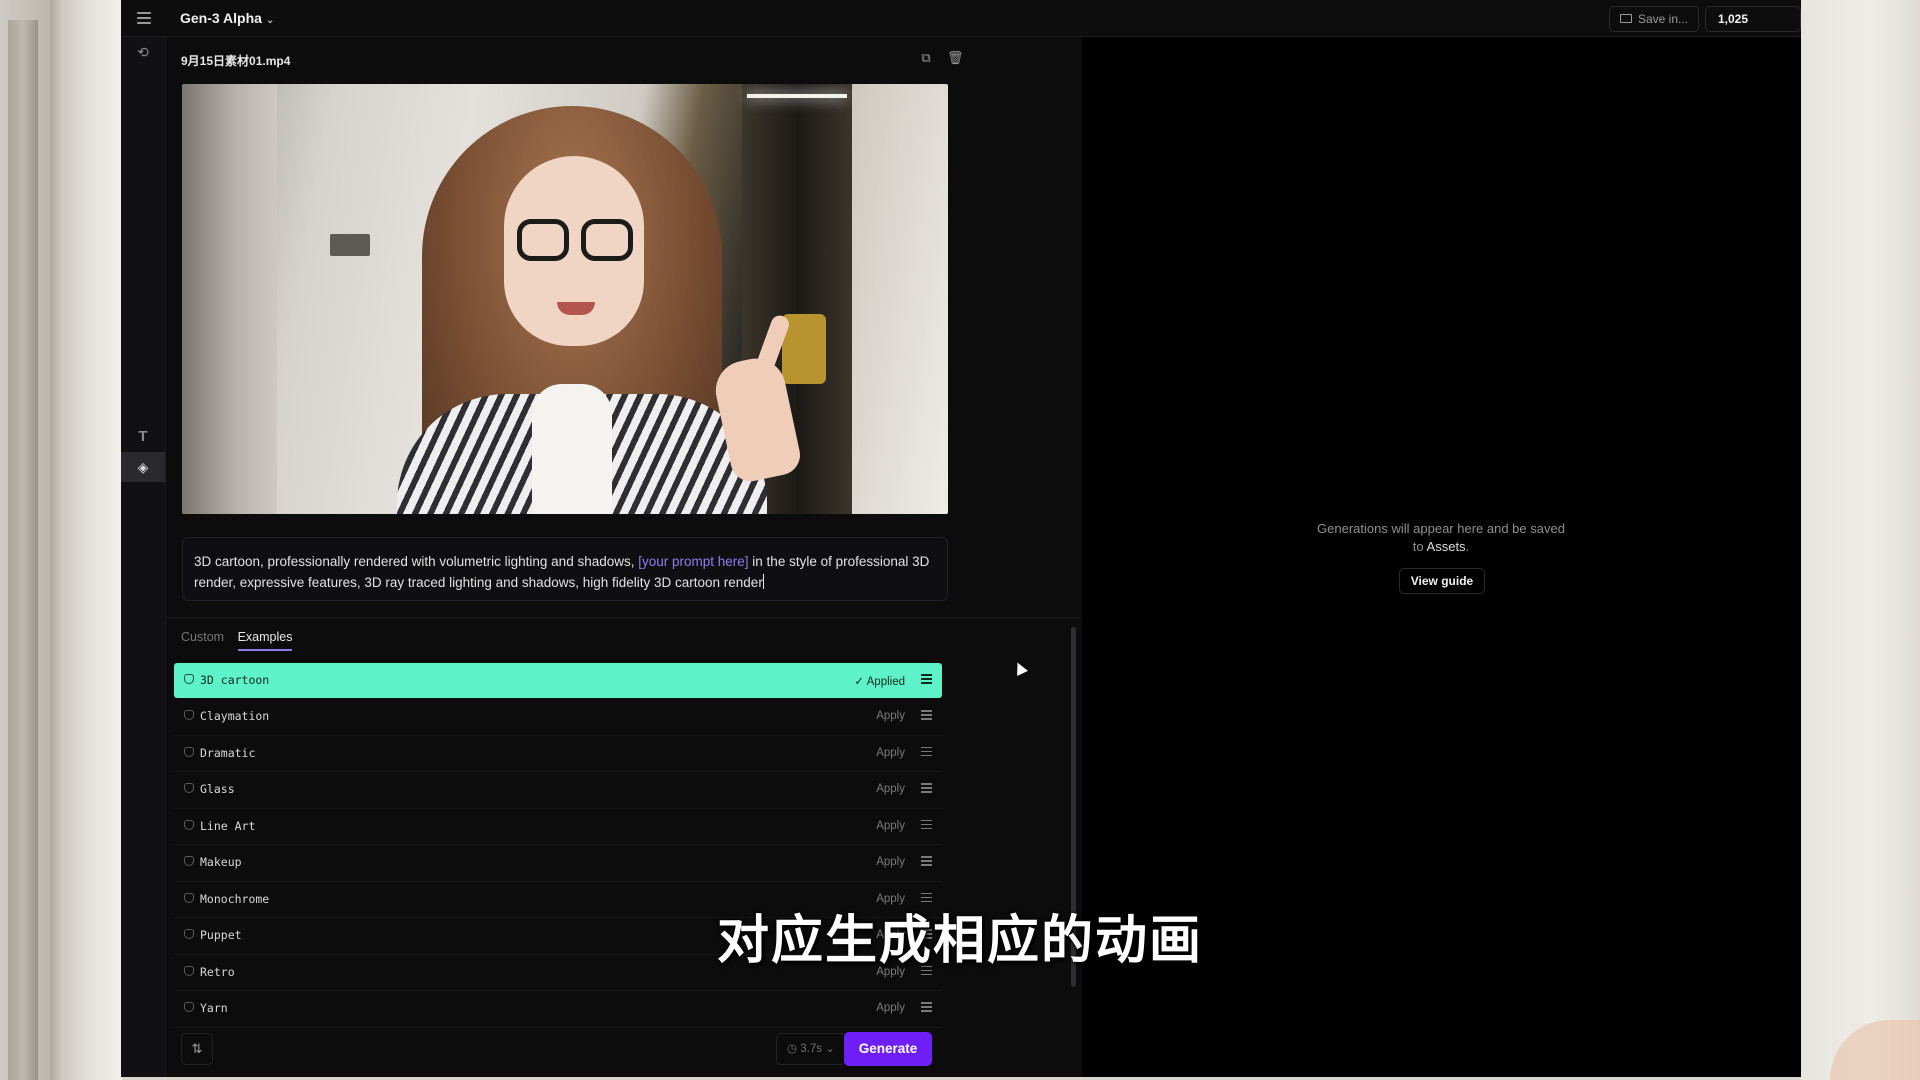  What do you see at coordinates (558, 1009) in the screenshot?
I see `style-item-yarn: Yarn Apply` at bounding box center [558, 1009].